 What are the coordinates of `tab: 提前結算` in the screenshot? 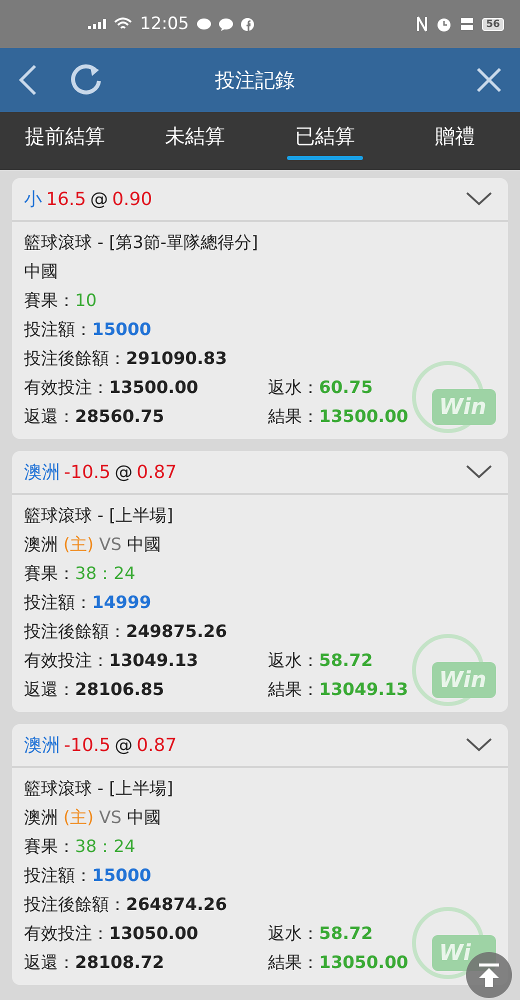 It's located at (65, 141).